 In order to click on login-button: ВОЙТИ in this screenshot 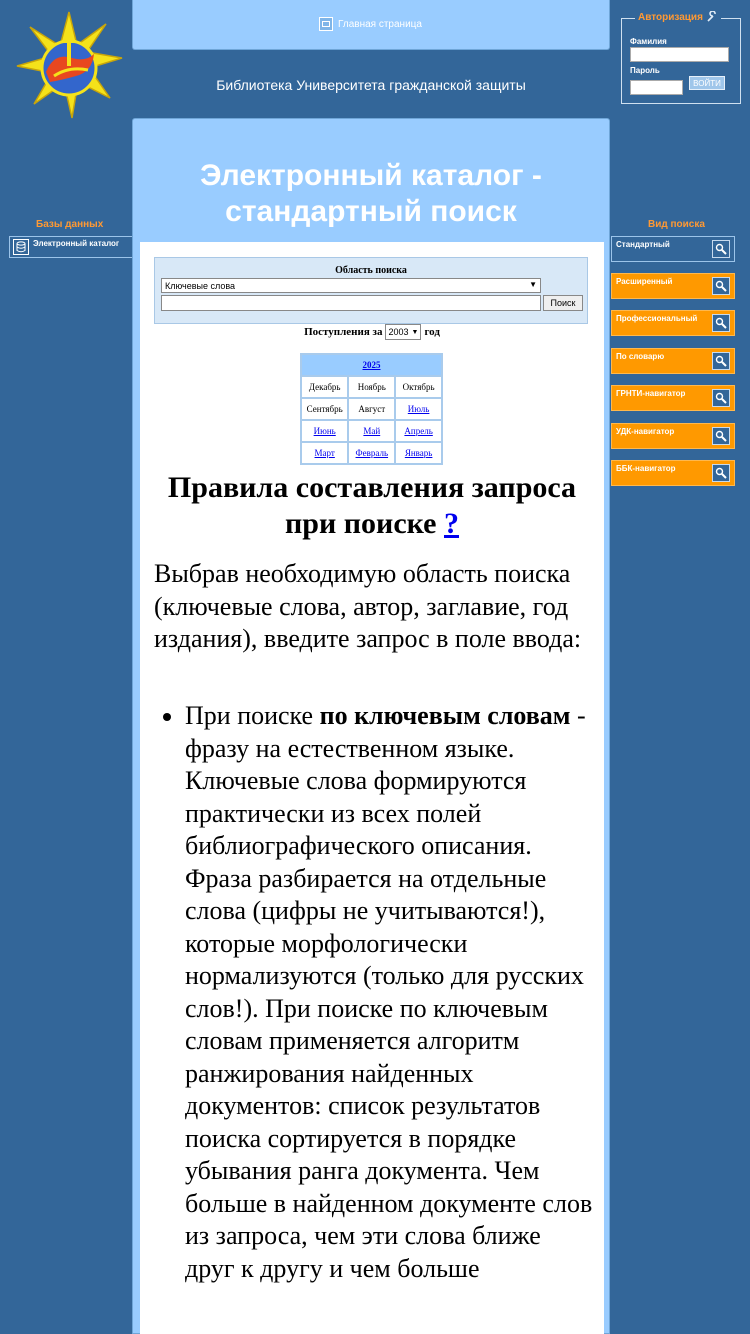, I will do `click(707, 83)`.